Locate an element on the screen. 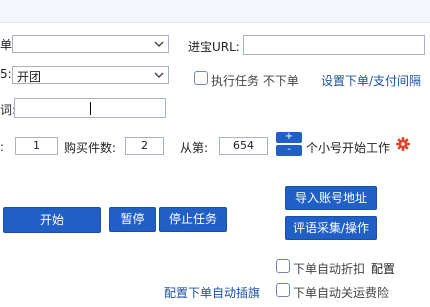 The image size is (430, 307). top-toolbar-strip is located at coordinates (215, 11).